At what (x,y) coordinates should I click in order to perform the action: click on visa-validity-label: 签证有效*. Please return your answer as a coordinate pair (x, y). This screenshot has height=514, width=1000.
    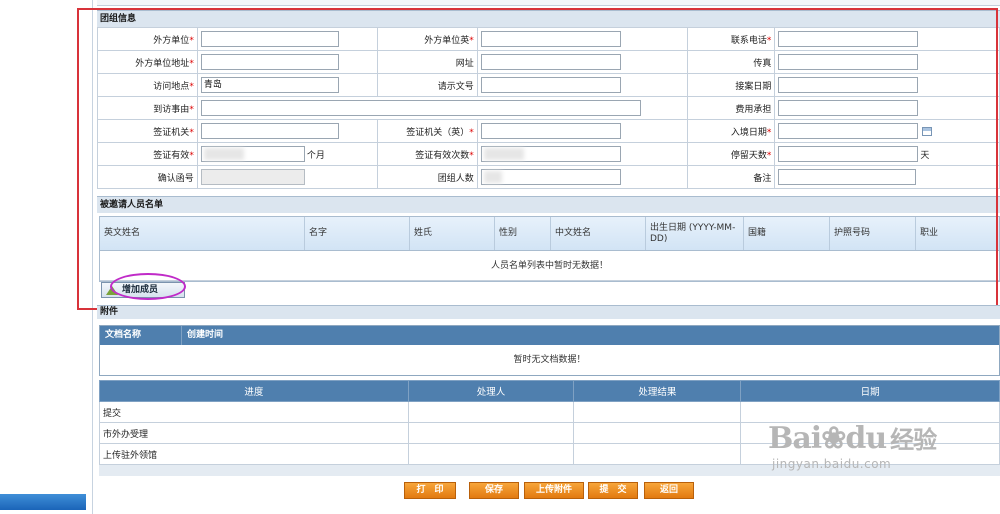
    Looking at the image, I should click on (147, 154).